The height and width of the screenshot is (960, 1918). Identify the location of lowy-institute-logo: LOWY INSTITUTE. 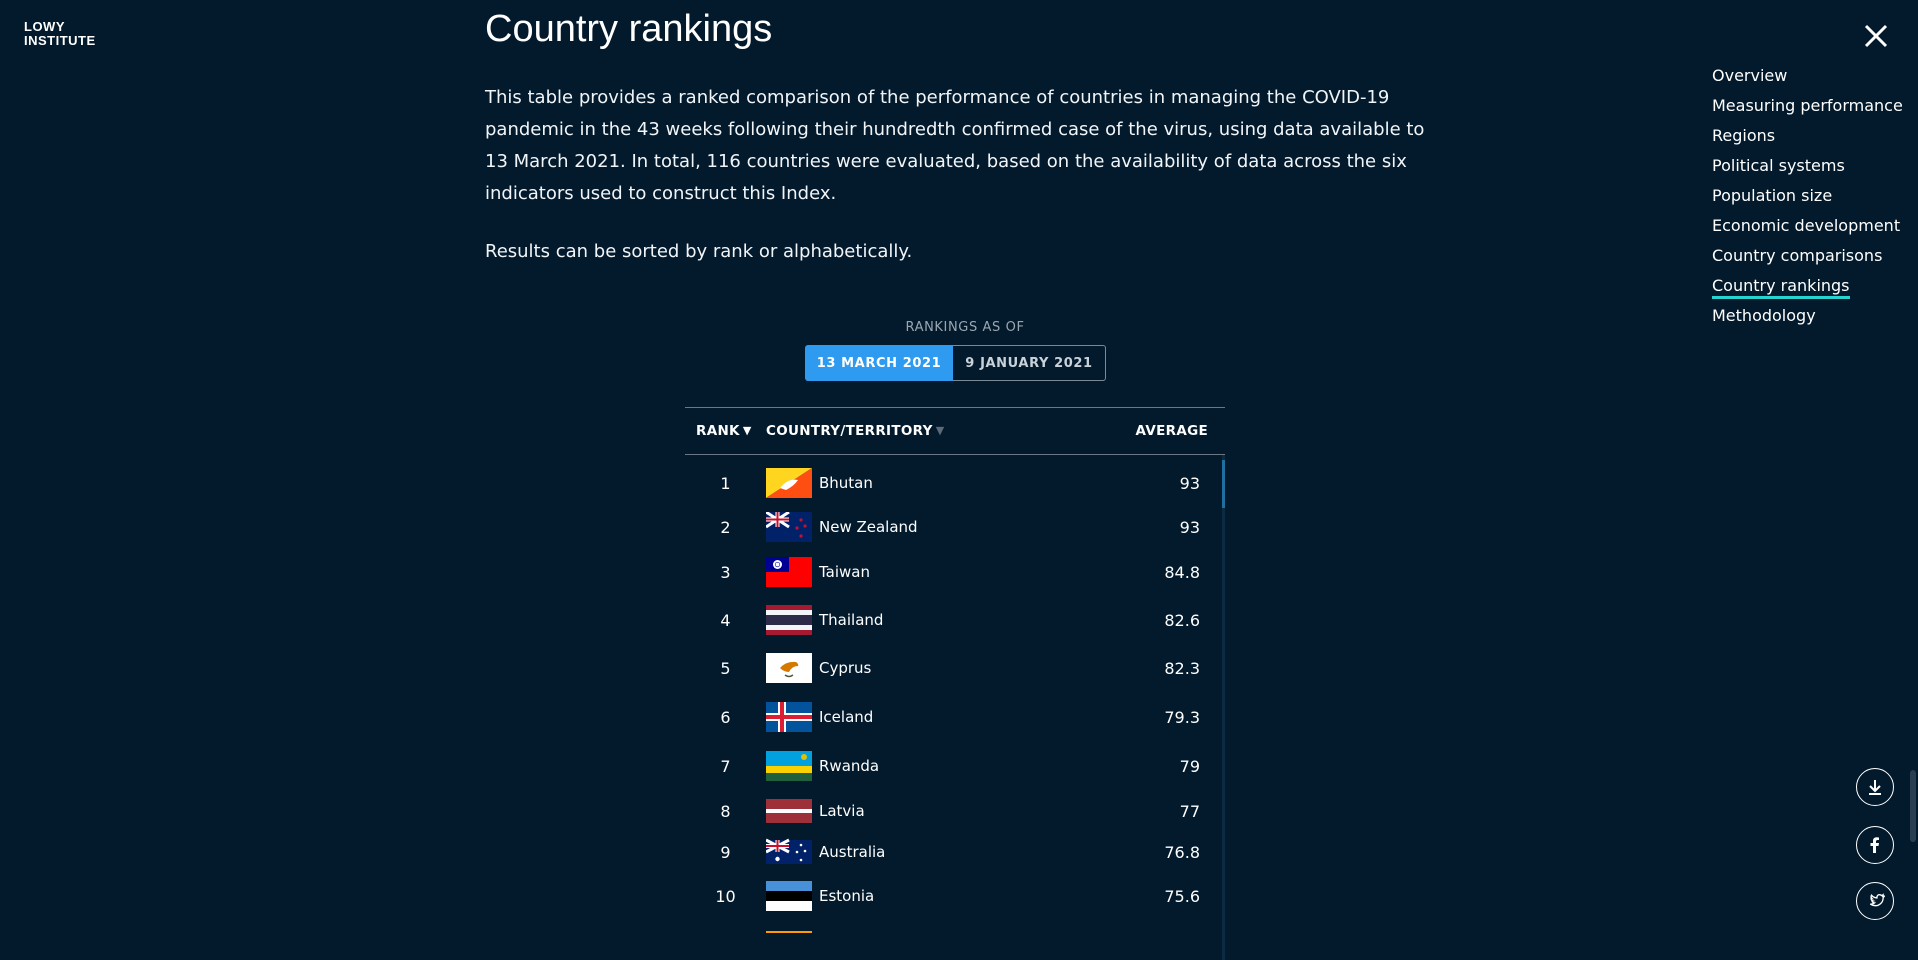
(60, 34).